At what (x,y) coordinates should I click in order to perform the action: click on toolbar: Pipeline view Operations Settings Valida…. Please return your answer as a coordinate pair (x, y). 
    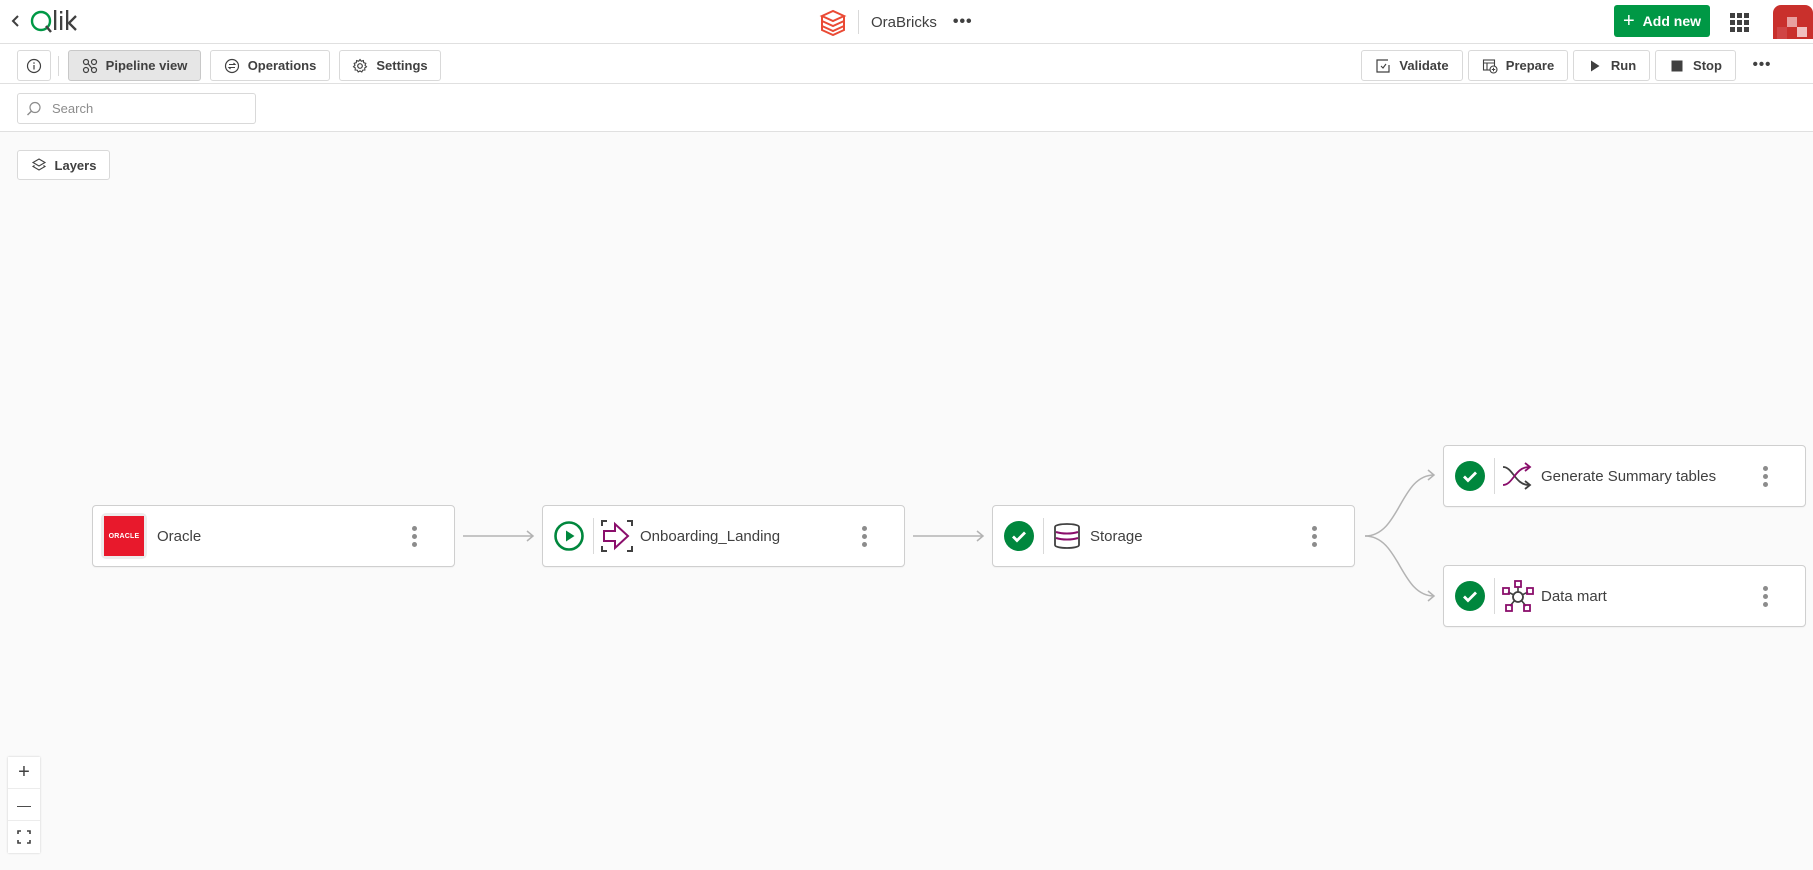
    Looking at the image, I should click on (906, 64).